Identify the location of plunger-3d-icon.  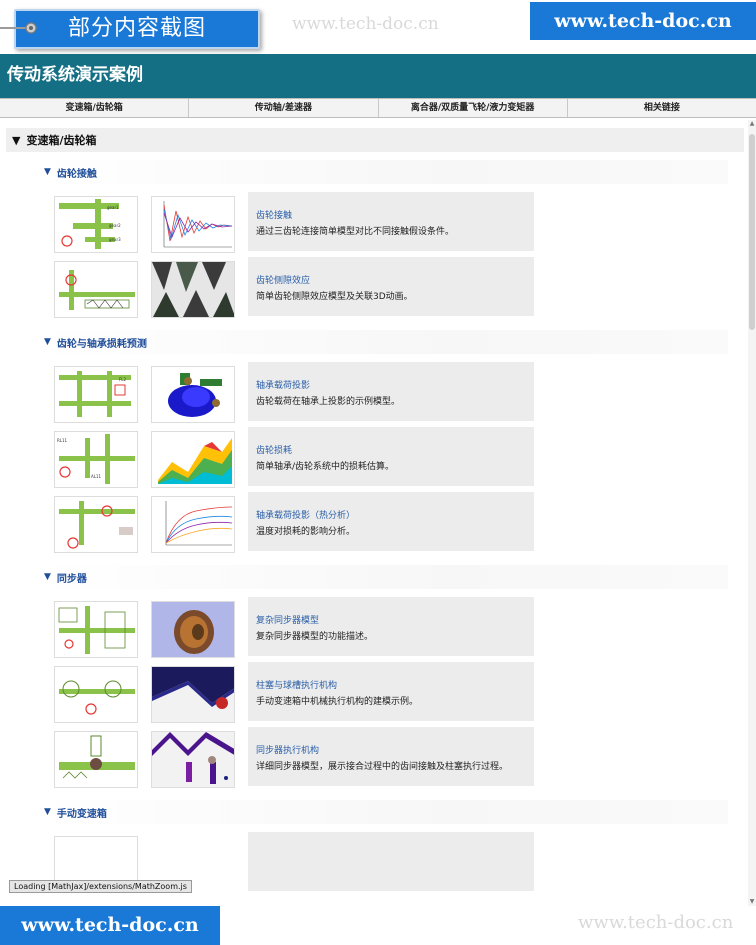
(193, 694).